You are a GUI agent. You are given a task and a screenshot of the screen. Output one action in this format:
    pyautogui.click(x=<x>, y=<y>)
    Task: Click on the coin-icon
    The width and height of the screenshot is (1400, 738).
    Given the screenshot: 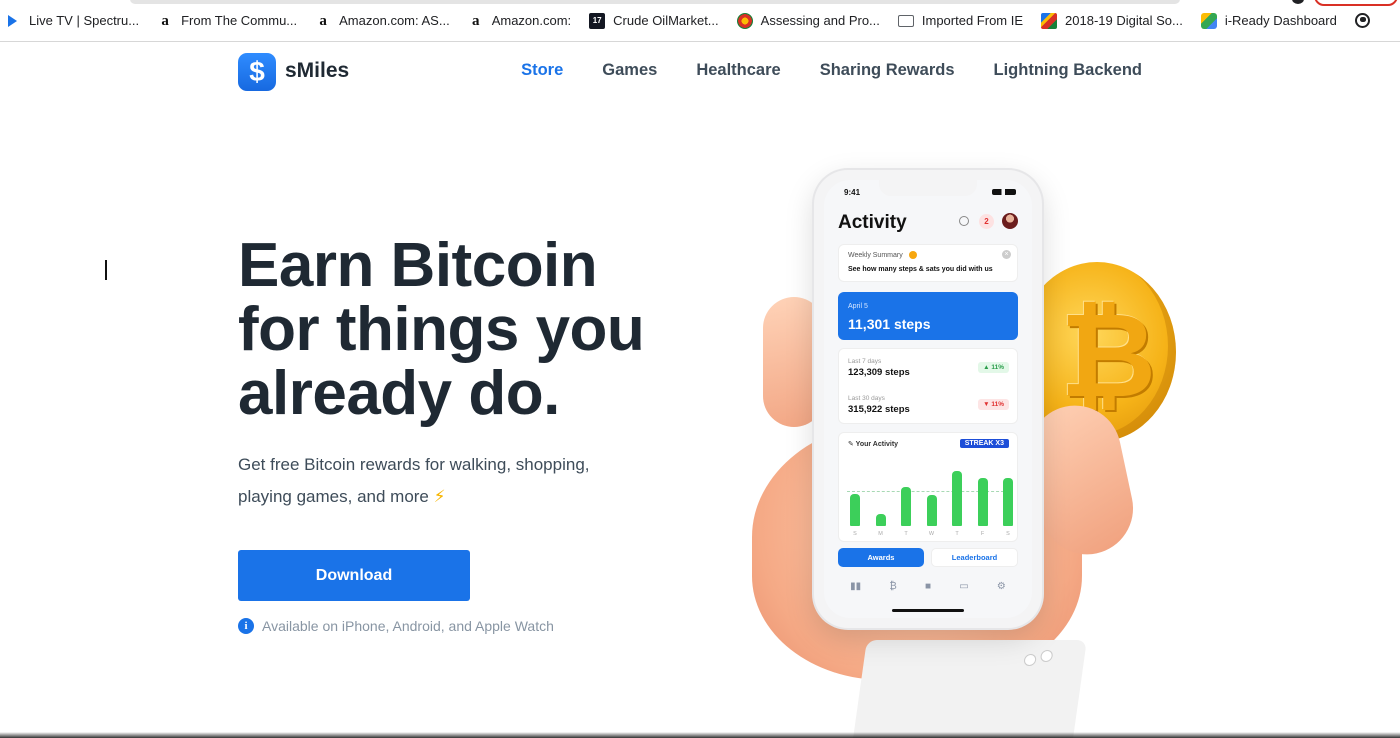 What is the action you would take?
    pyautogui.click(x=913, y=255)
    